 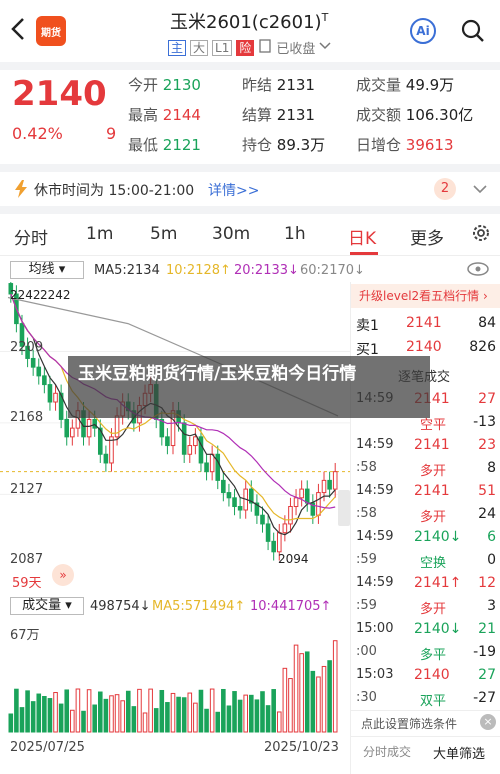 I want to click on status-label: 已收盘, so click(x=296, y=49).